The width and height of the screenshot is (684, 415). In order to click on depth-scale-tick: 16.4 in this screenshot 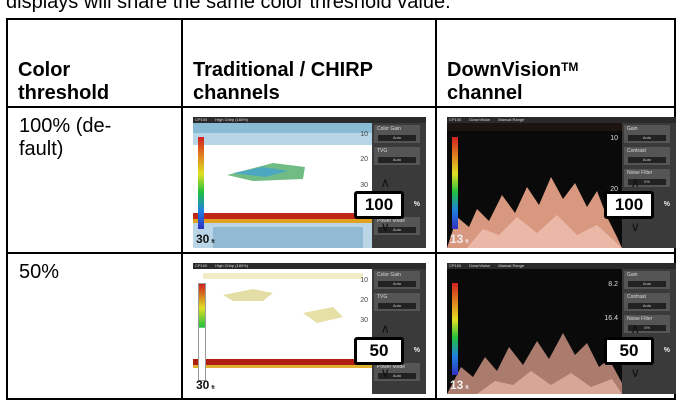, I will do `click(611, 318)`.